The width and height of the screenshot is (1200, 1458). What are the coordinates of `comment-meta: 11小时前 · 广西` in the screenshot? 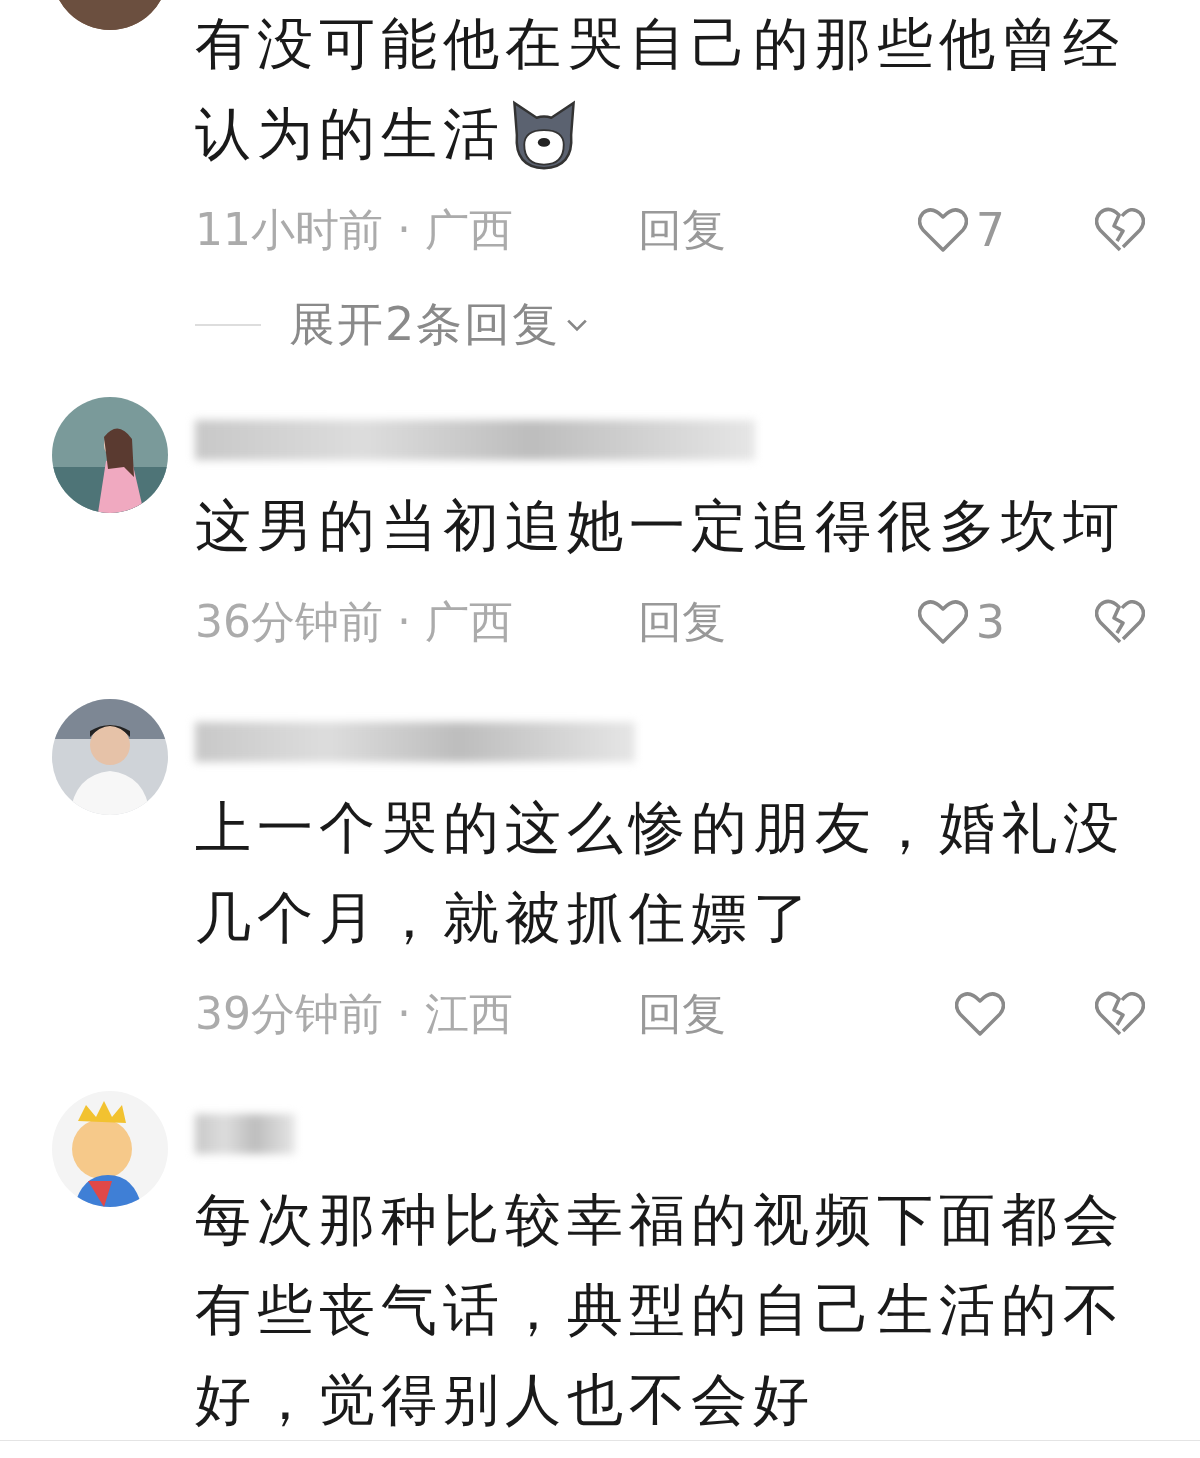 It's located at (354, 229).